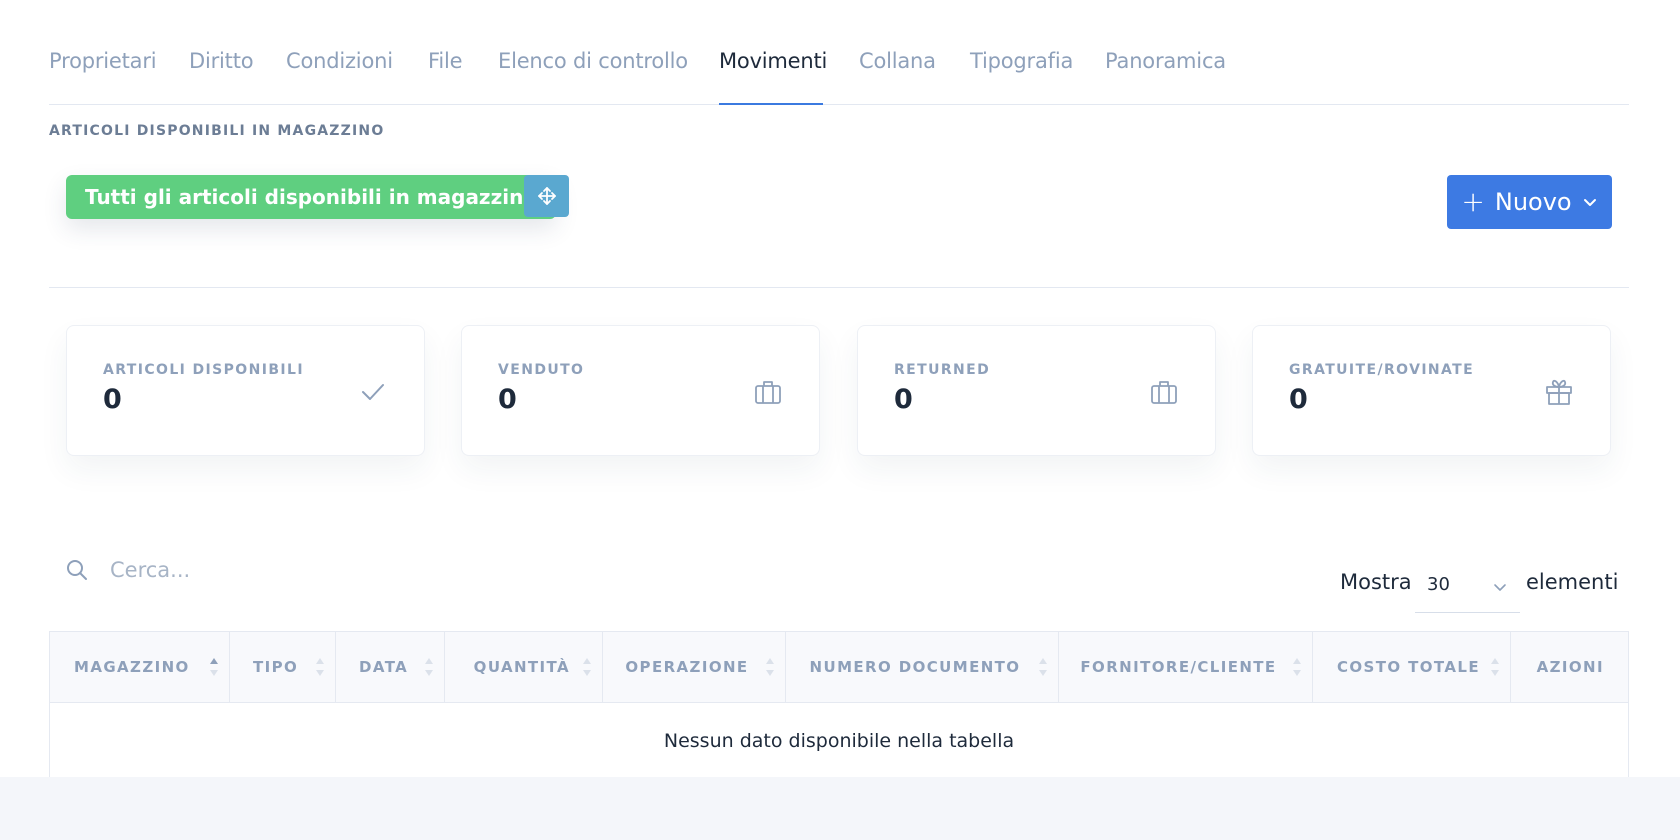 Image resolution: width=1680 pixels, height=840 pixels. Describe the element at coordinates (1533, 202) in the screenshot. I see `new-button-label: Nuovo` at that location.